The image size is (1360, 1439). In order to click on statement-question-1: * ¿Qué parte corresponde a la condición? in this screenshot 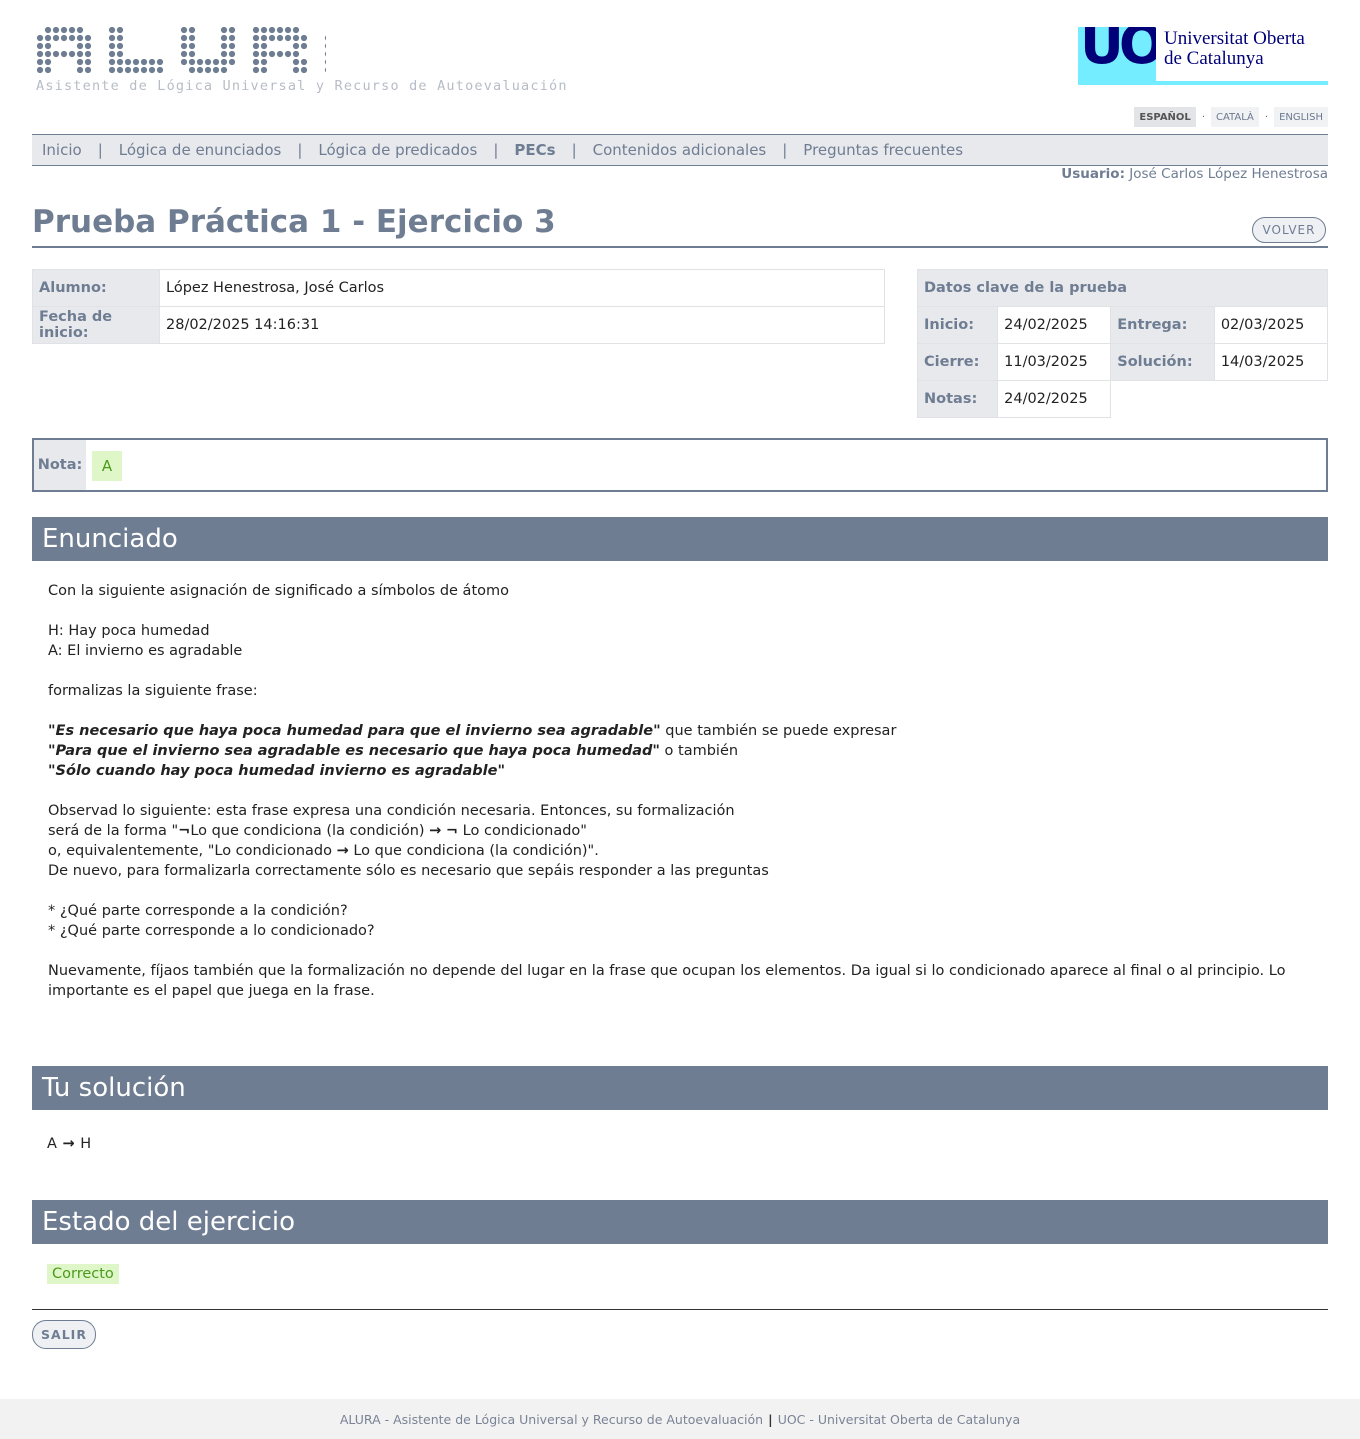, I will do `click(198, 911)`.